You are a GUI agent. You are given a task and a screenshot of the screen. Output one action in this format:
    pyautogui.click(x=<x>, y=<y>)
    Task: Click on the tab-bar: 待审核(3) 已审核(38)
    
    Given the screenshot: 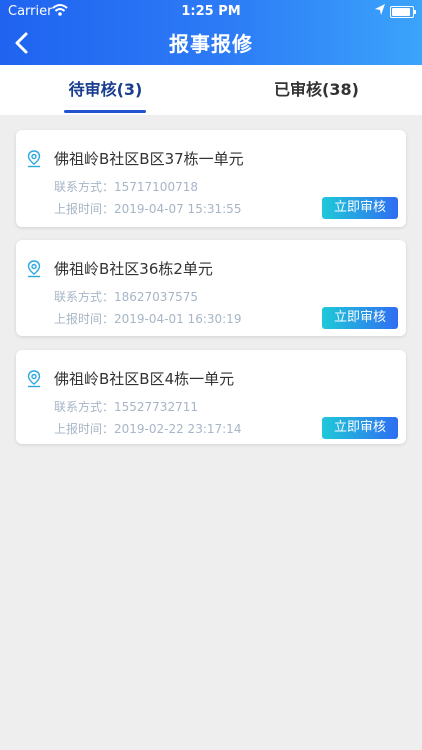 What is the action you would take?
    pyautogui.click(x=211, y=90)
    